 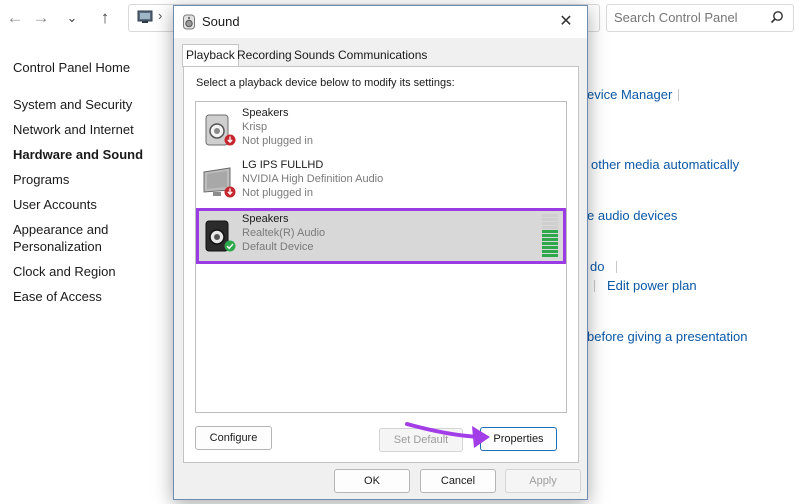 I want to click on dialog-title: Sound, so click(x=221, y=21).